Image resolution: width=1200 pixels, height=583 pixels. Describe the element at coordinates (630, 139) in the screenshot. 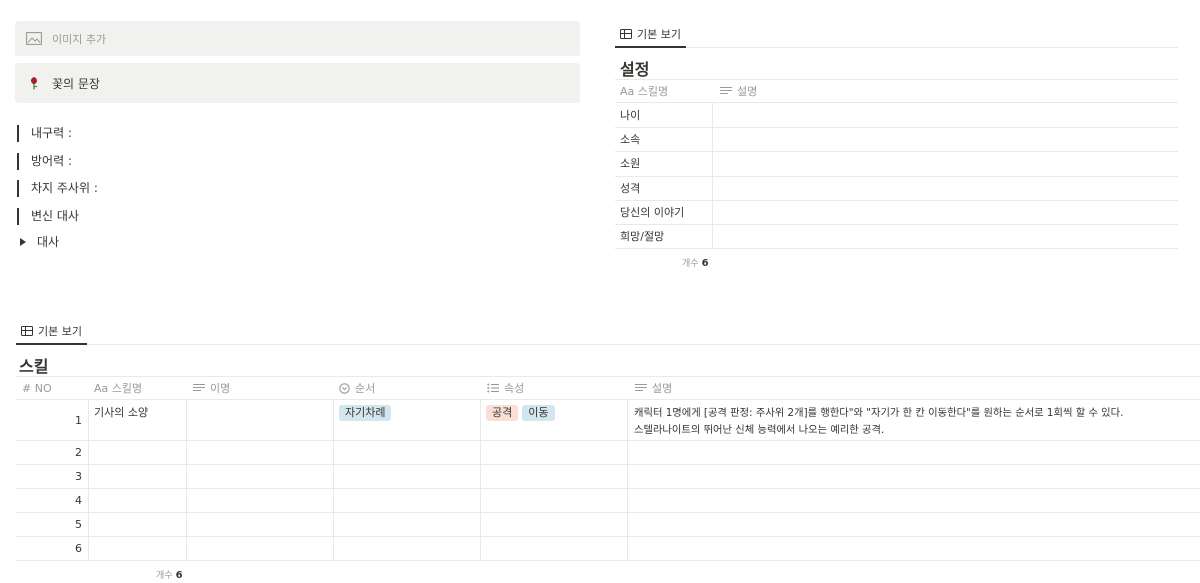

I see `settings-row-name: 소속` at that location.